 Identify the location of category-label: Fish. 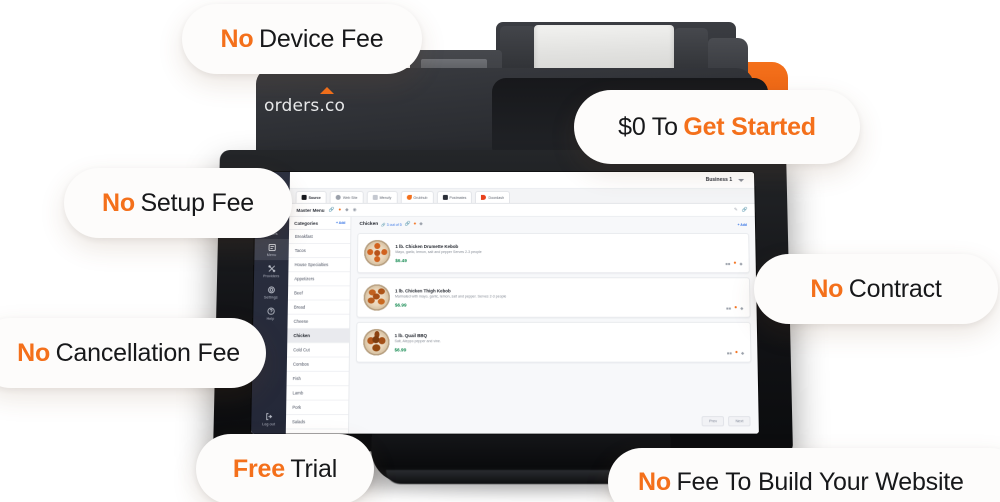
(296, 378).